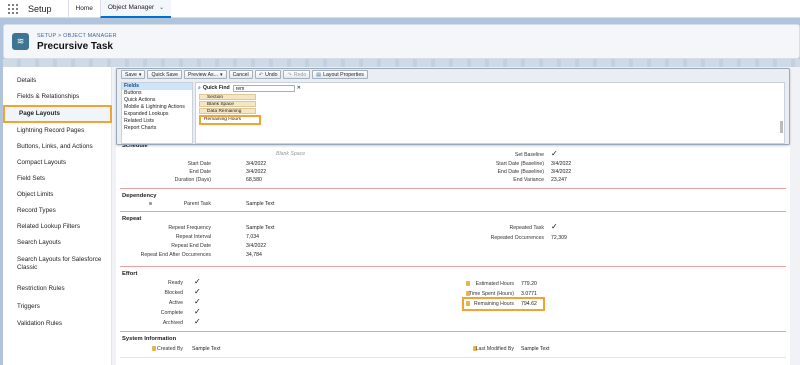 The height and width of the screenshot is (365, 800). I want to click on palette-field-label: Remaining Hours, so click(223, 119).